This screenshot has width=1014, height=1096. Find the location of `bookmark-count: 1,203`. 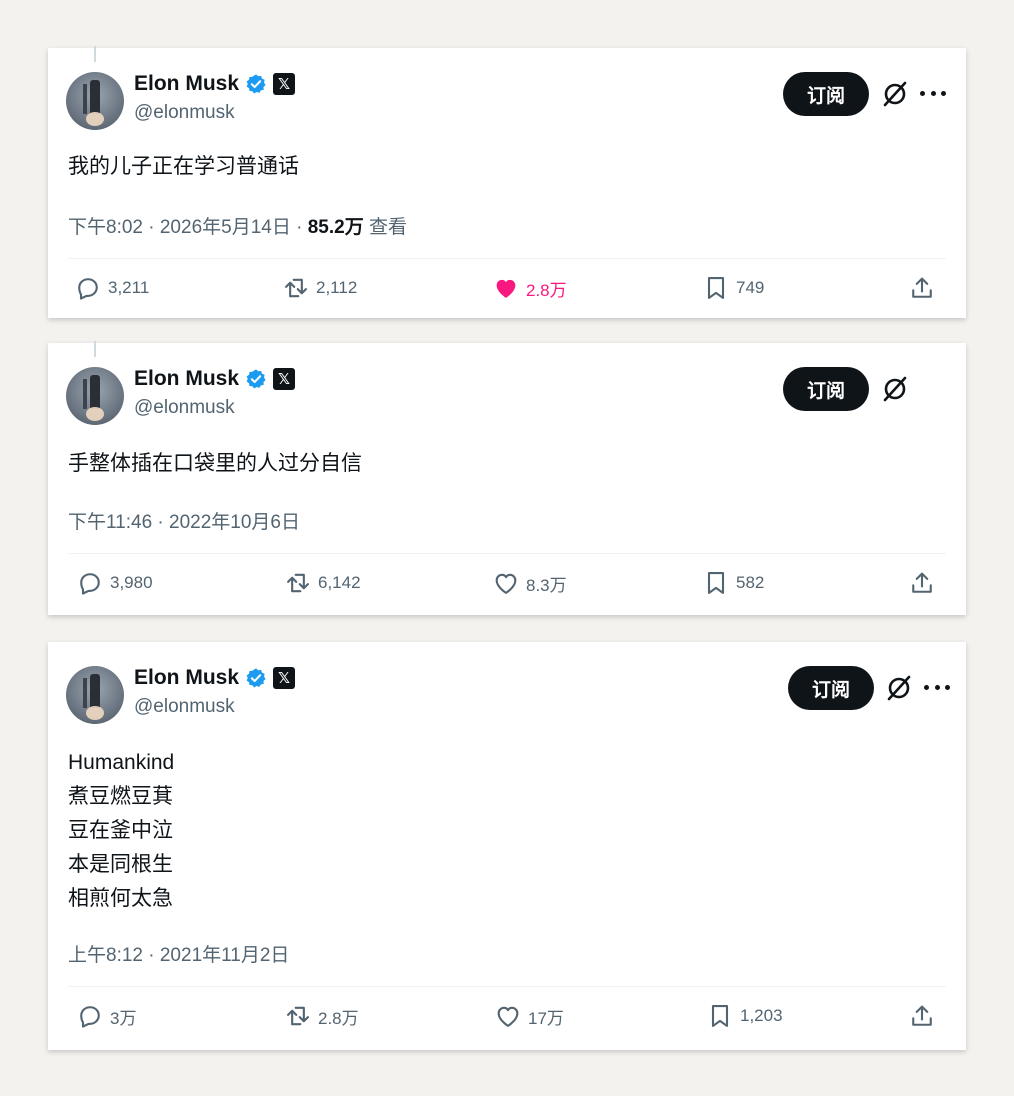

bookmark-count: 1,203 is located at coordinates (761, 1015).